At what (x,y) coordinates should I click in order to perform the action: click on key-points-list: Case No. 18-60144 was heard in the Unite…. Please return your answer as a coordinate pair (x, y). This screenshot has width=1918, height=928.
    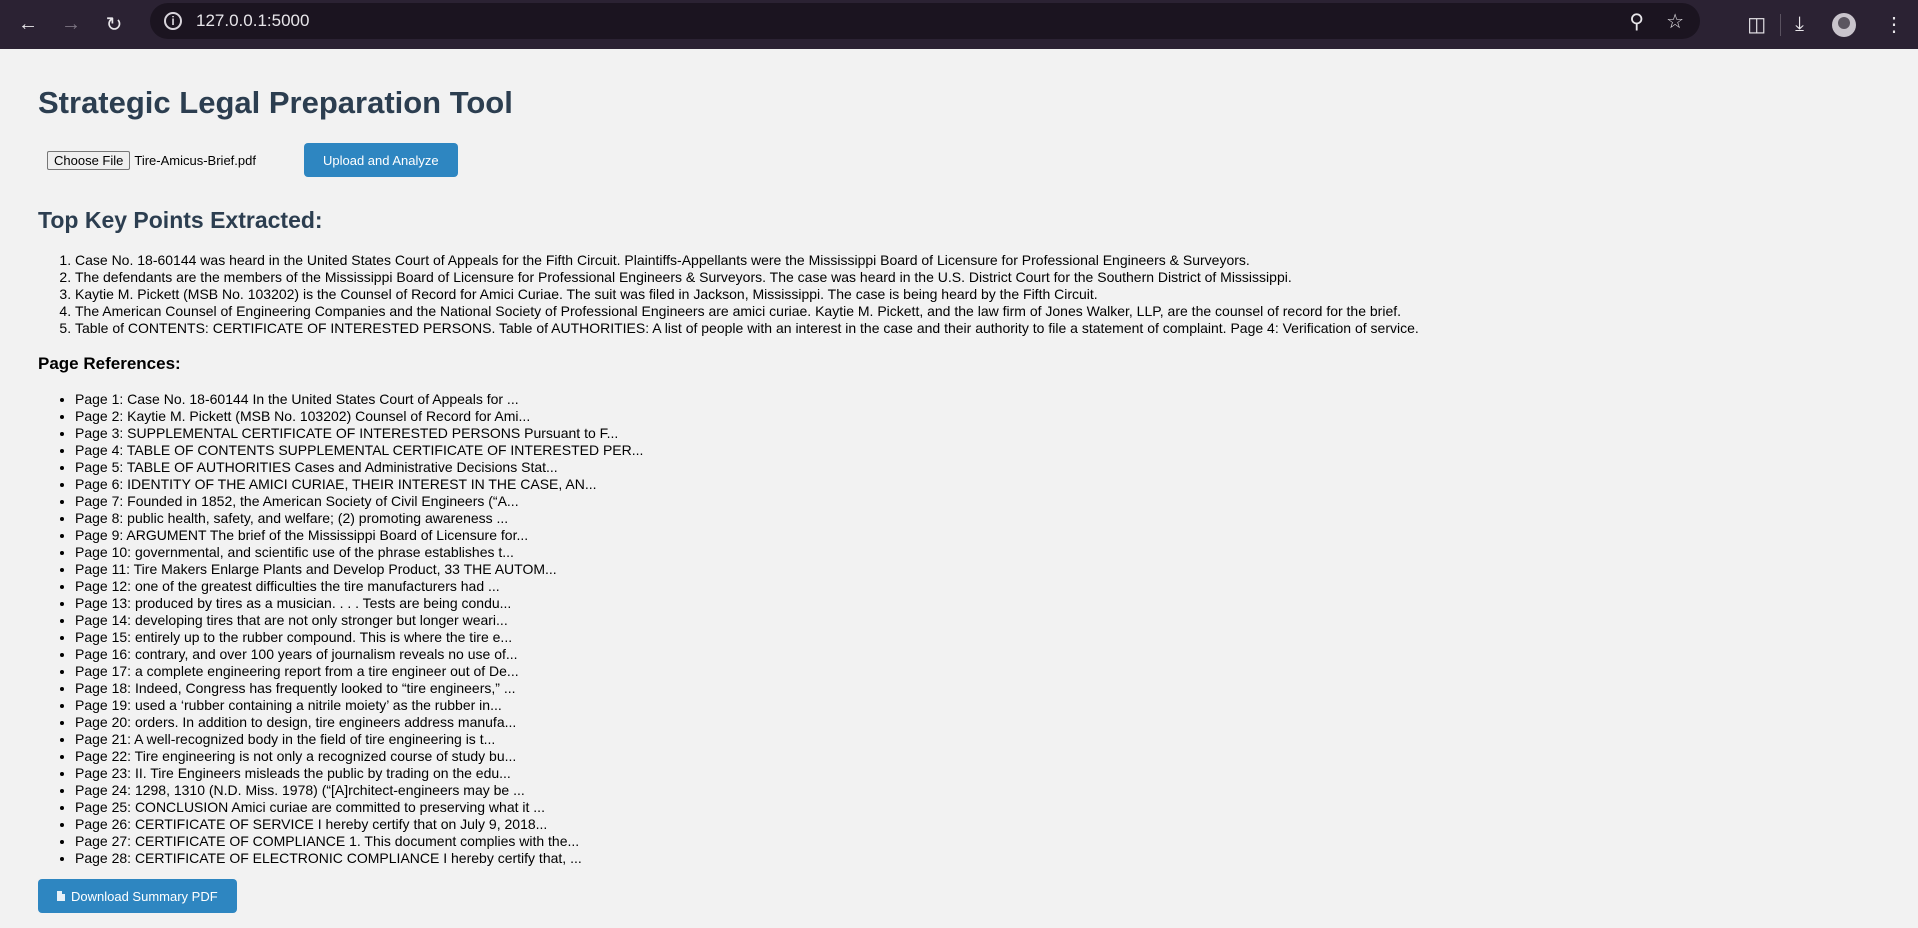
    Looking at the image, I should click on (959, 294).